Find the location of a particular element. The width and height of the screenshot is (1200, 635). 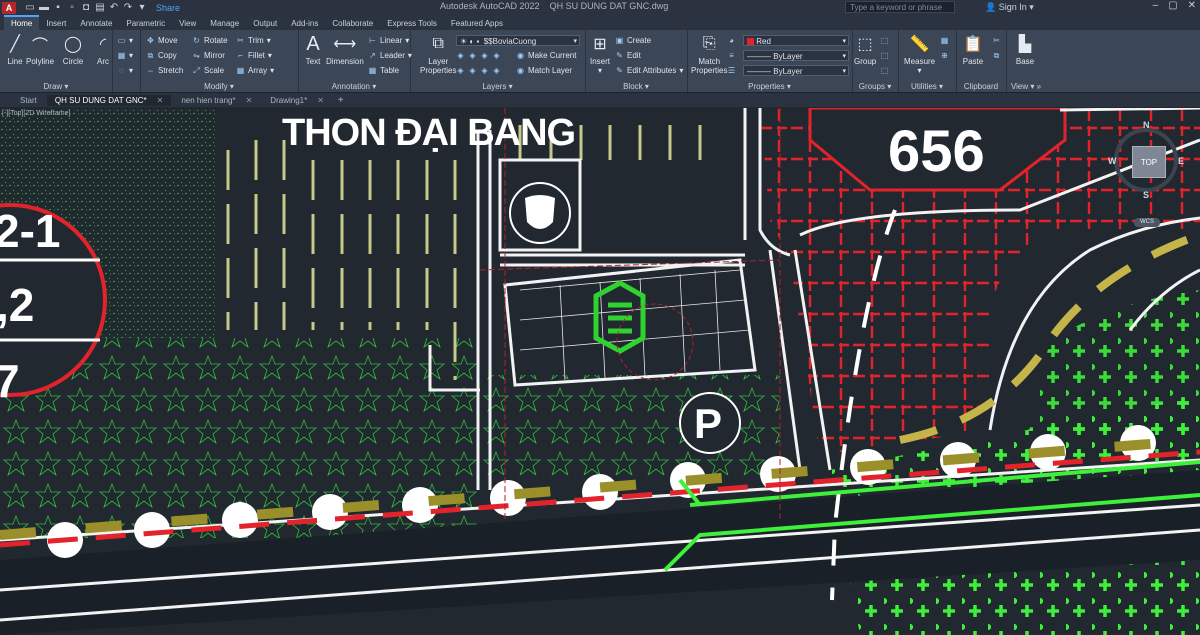

make-current-button: ◉ Make Current is located at coordinates (546, 55).